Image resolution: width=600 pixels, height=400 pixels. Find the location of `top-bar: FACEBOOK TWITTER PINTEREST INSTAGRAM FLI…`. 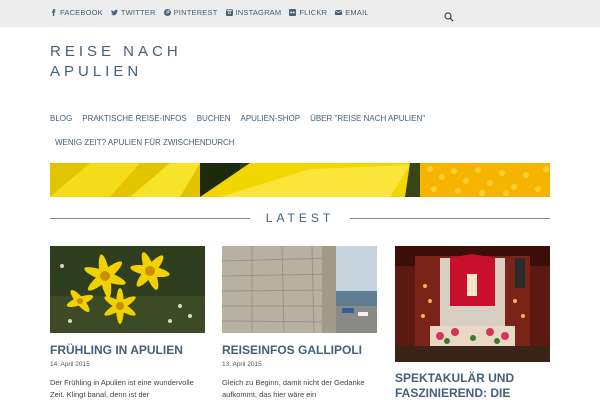

top-bar: FACEBOOK TWITTER PINTEREST INSTAGRAM FLI… is located at coordinates (300, 13).